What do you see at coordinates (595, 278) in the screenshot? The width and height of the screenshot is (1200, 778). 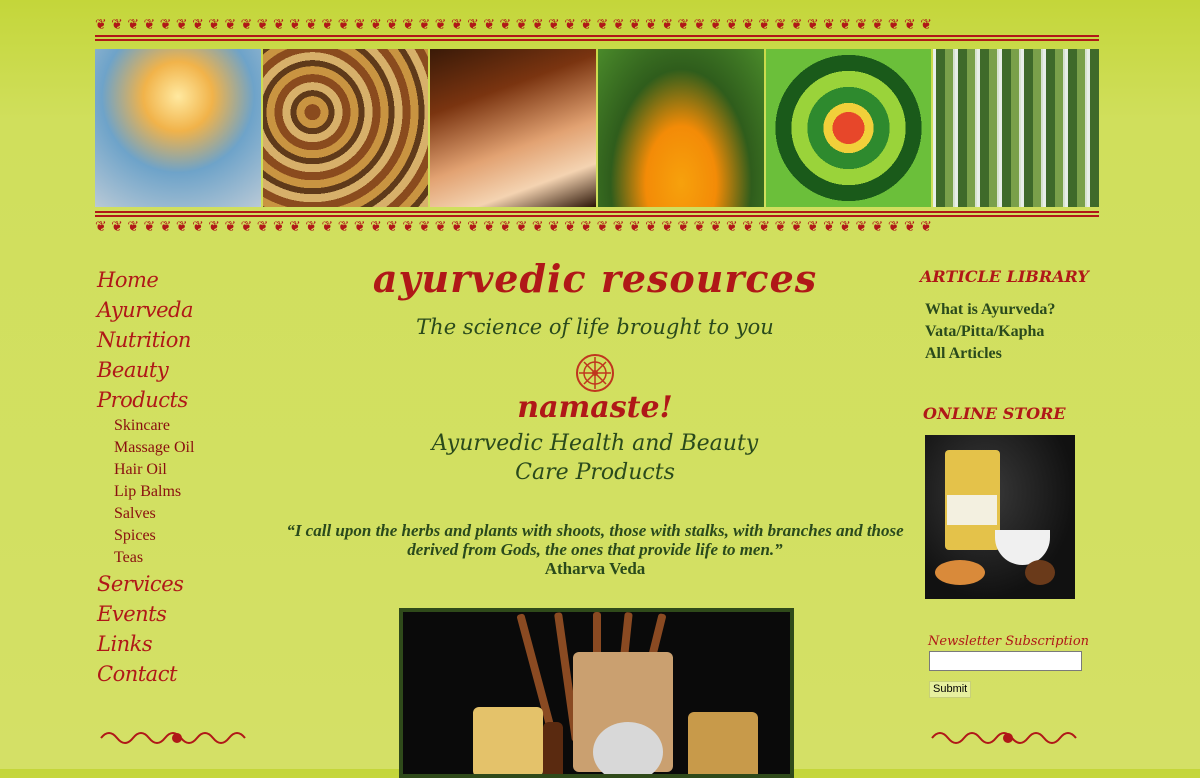 I see `site-title: ayurvedic resources` at bounding box center [595, 278].